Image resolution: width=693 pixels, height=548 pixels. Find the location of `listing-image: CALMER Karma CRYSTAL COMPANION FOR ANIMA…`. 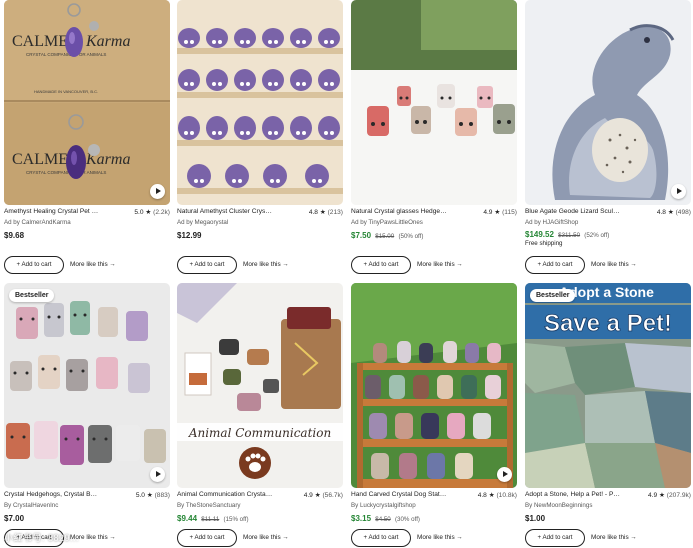

listing-image: CALMER Karma CRYSTAL COMPANION FOR ANIMA… is located at coordinates (87, 102).